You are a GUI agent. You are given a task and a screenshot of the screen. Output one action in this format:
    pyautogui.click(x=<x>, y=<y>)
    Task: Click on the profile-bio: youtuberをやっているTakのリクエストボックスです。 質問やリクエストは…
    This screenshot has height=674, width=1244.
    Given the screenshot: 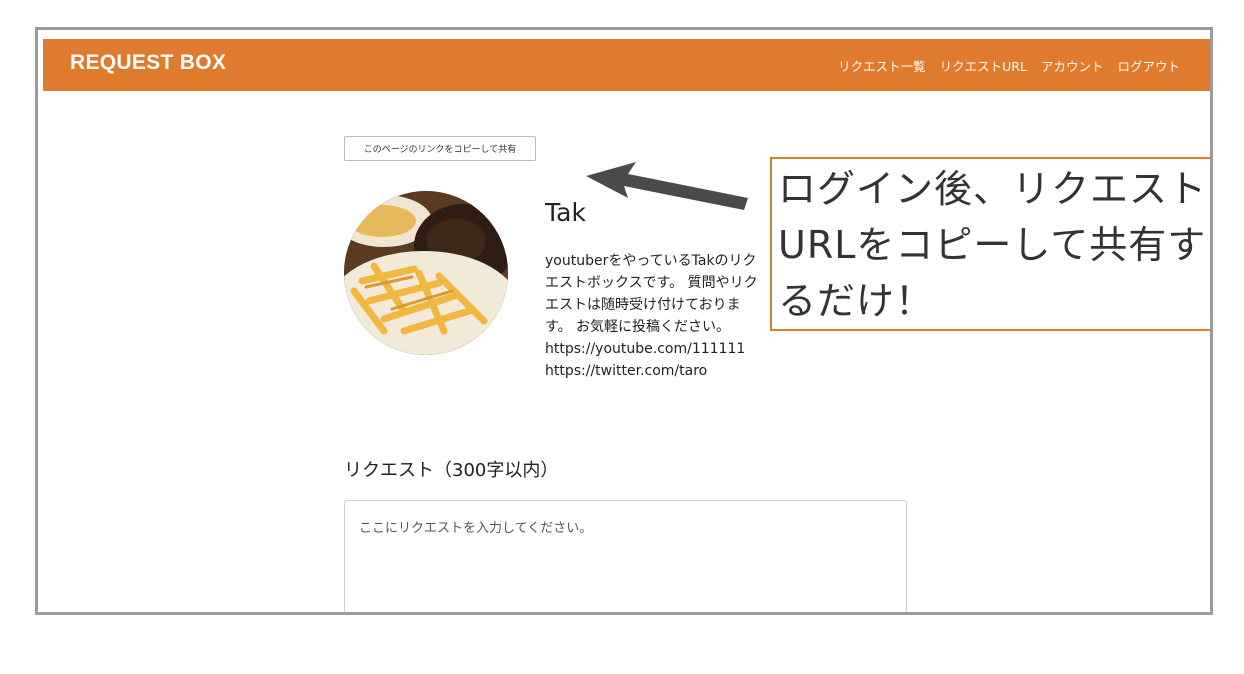 What is the action you would take?
    pyautogui.click(x=651, y=316)
    